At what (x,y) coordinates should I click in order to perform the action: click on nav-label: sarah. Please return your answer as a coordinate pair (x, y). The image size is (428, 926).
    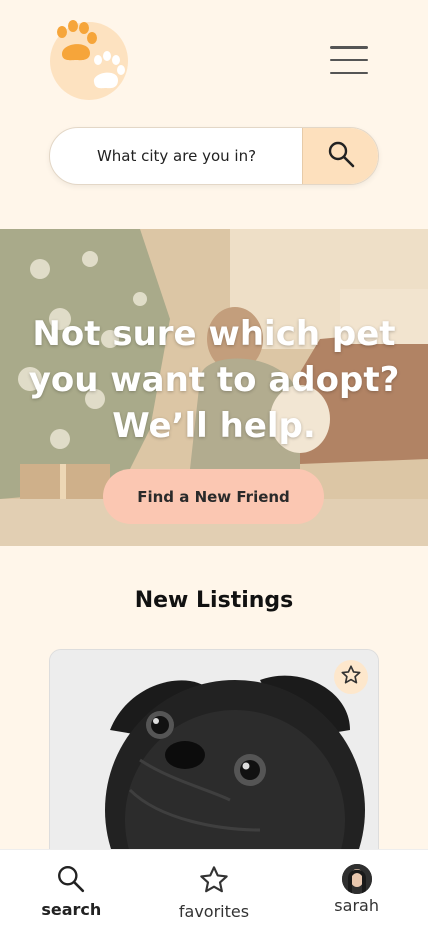
    Looking at the image, I should click on (356, 905).